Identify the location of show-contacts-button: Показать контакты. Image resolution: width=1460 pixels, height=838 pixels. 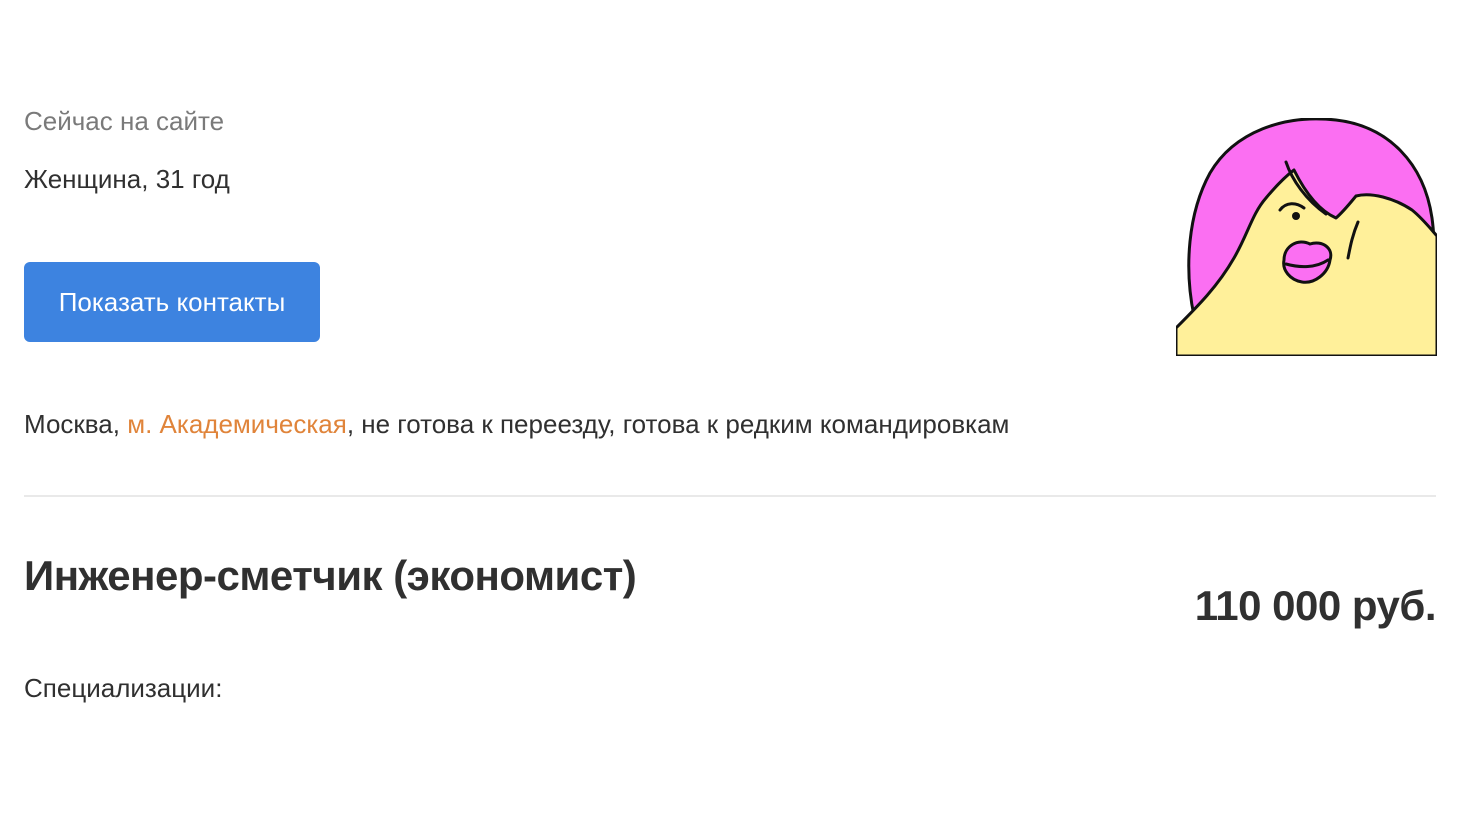
(172, 302).